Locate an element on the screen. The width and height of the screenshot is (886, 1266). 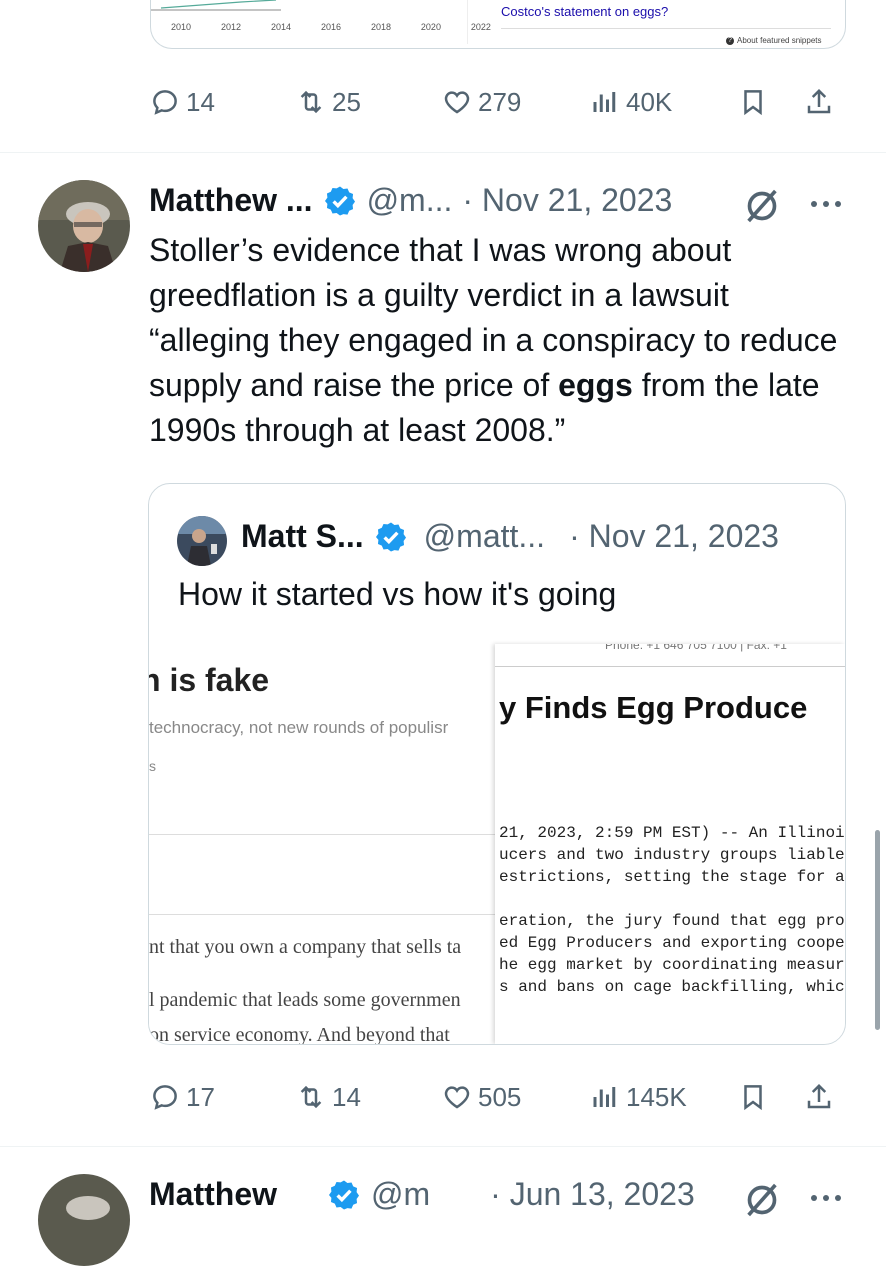
snippet-link: Costco's statement on eggs? is located at coordinates (584, 11).